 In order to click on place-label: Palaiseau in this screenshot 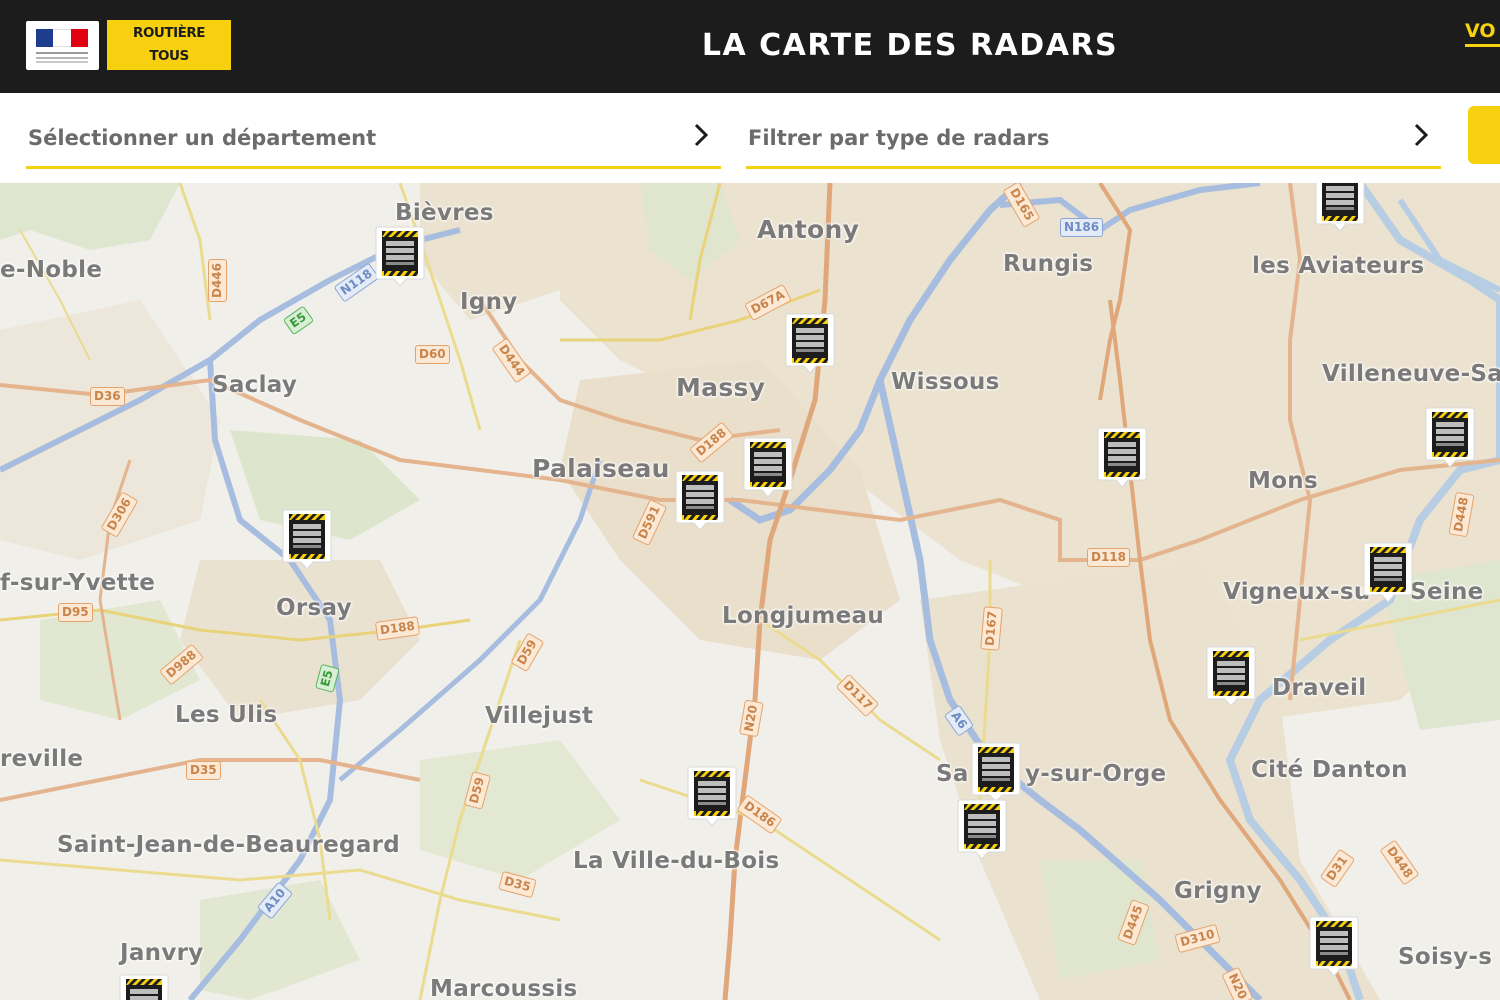, I will do `click(601, 468)`.